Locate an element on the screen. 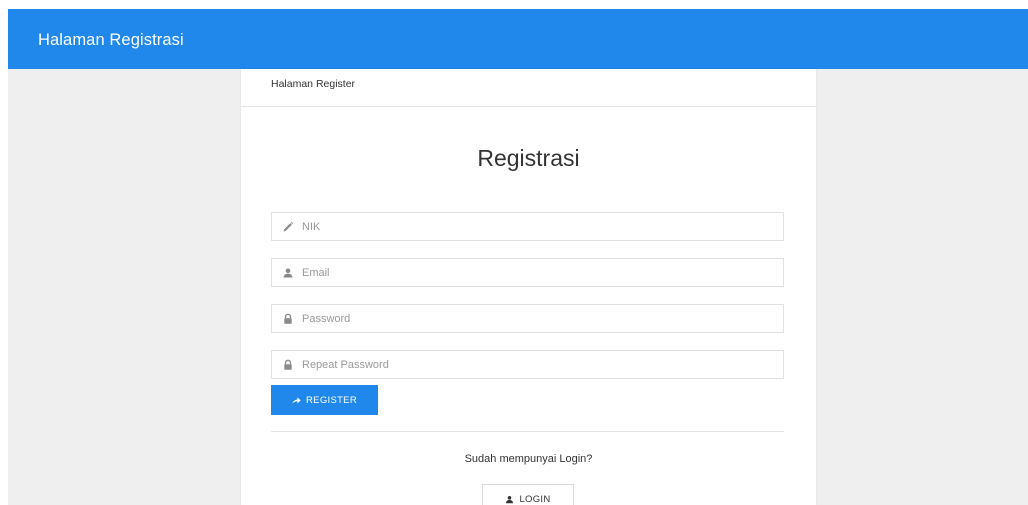  top-navbar: Halaman Registrasi is located at coordinates (518, 39).